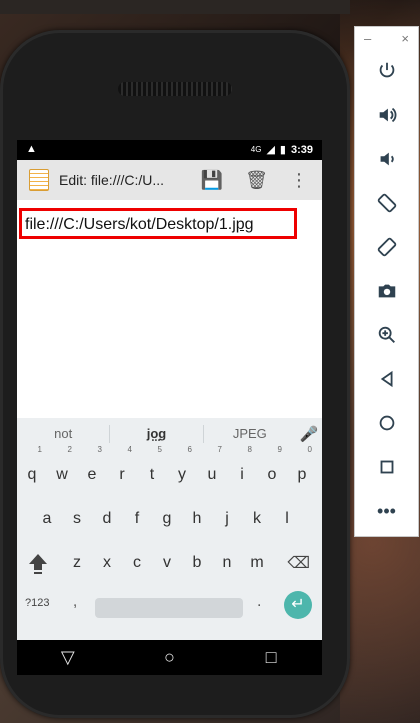 The height and width of the screenshot is (723, 420). Describe the element at coordinates (47, 519) in the screenshot. I see `key-a: a` at that location.